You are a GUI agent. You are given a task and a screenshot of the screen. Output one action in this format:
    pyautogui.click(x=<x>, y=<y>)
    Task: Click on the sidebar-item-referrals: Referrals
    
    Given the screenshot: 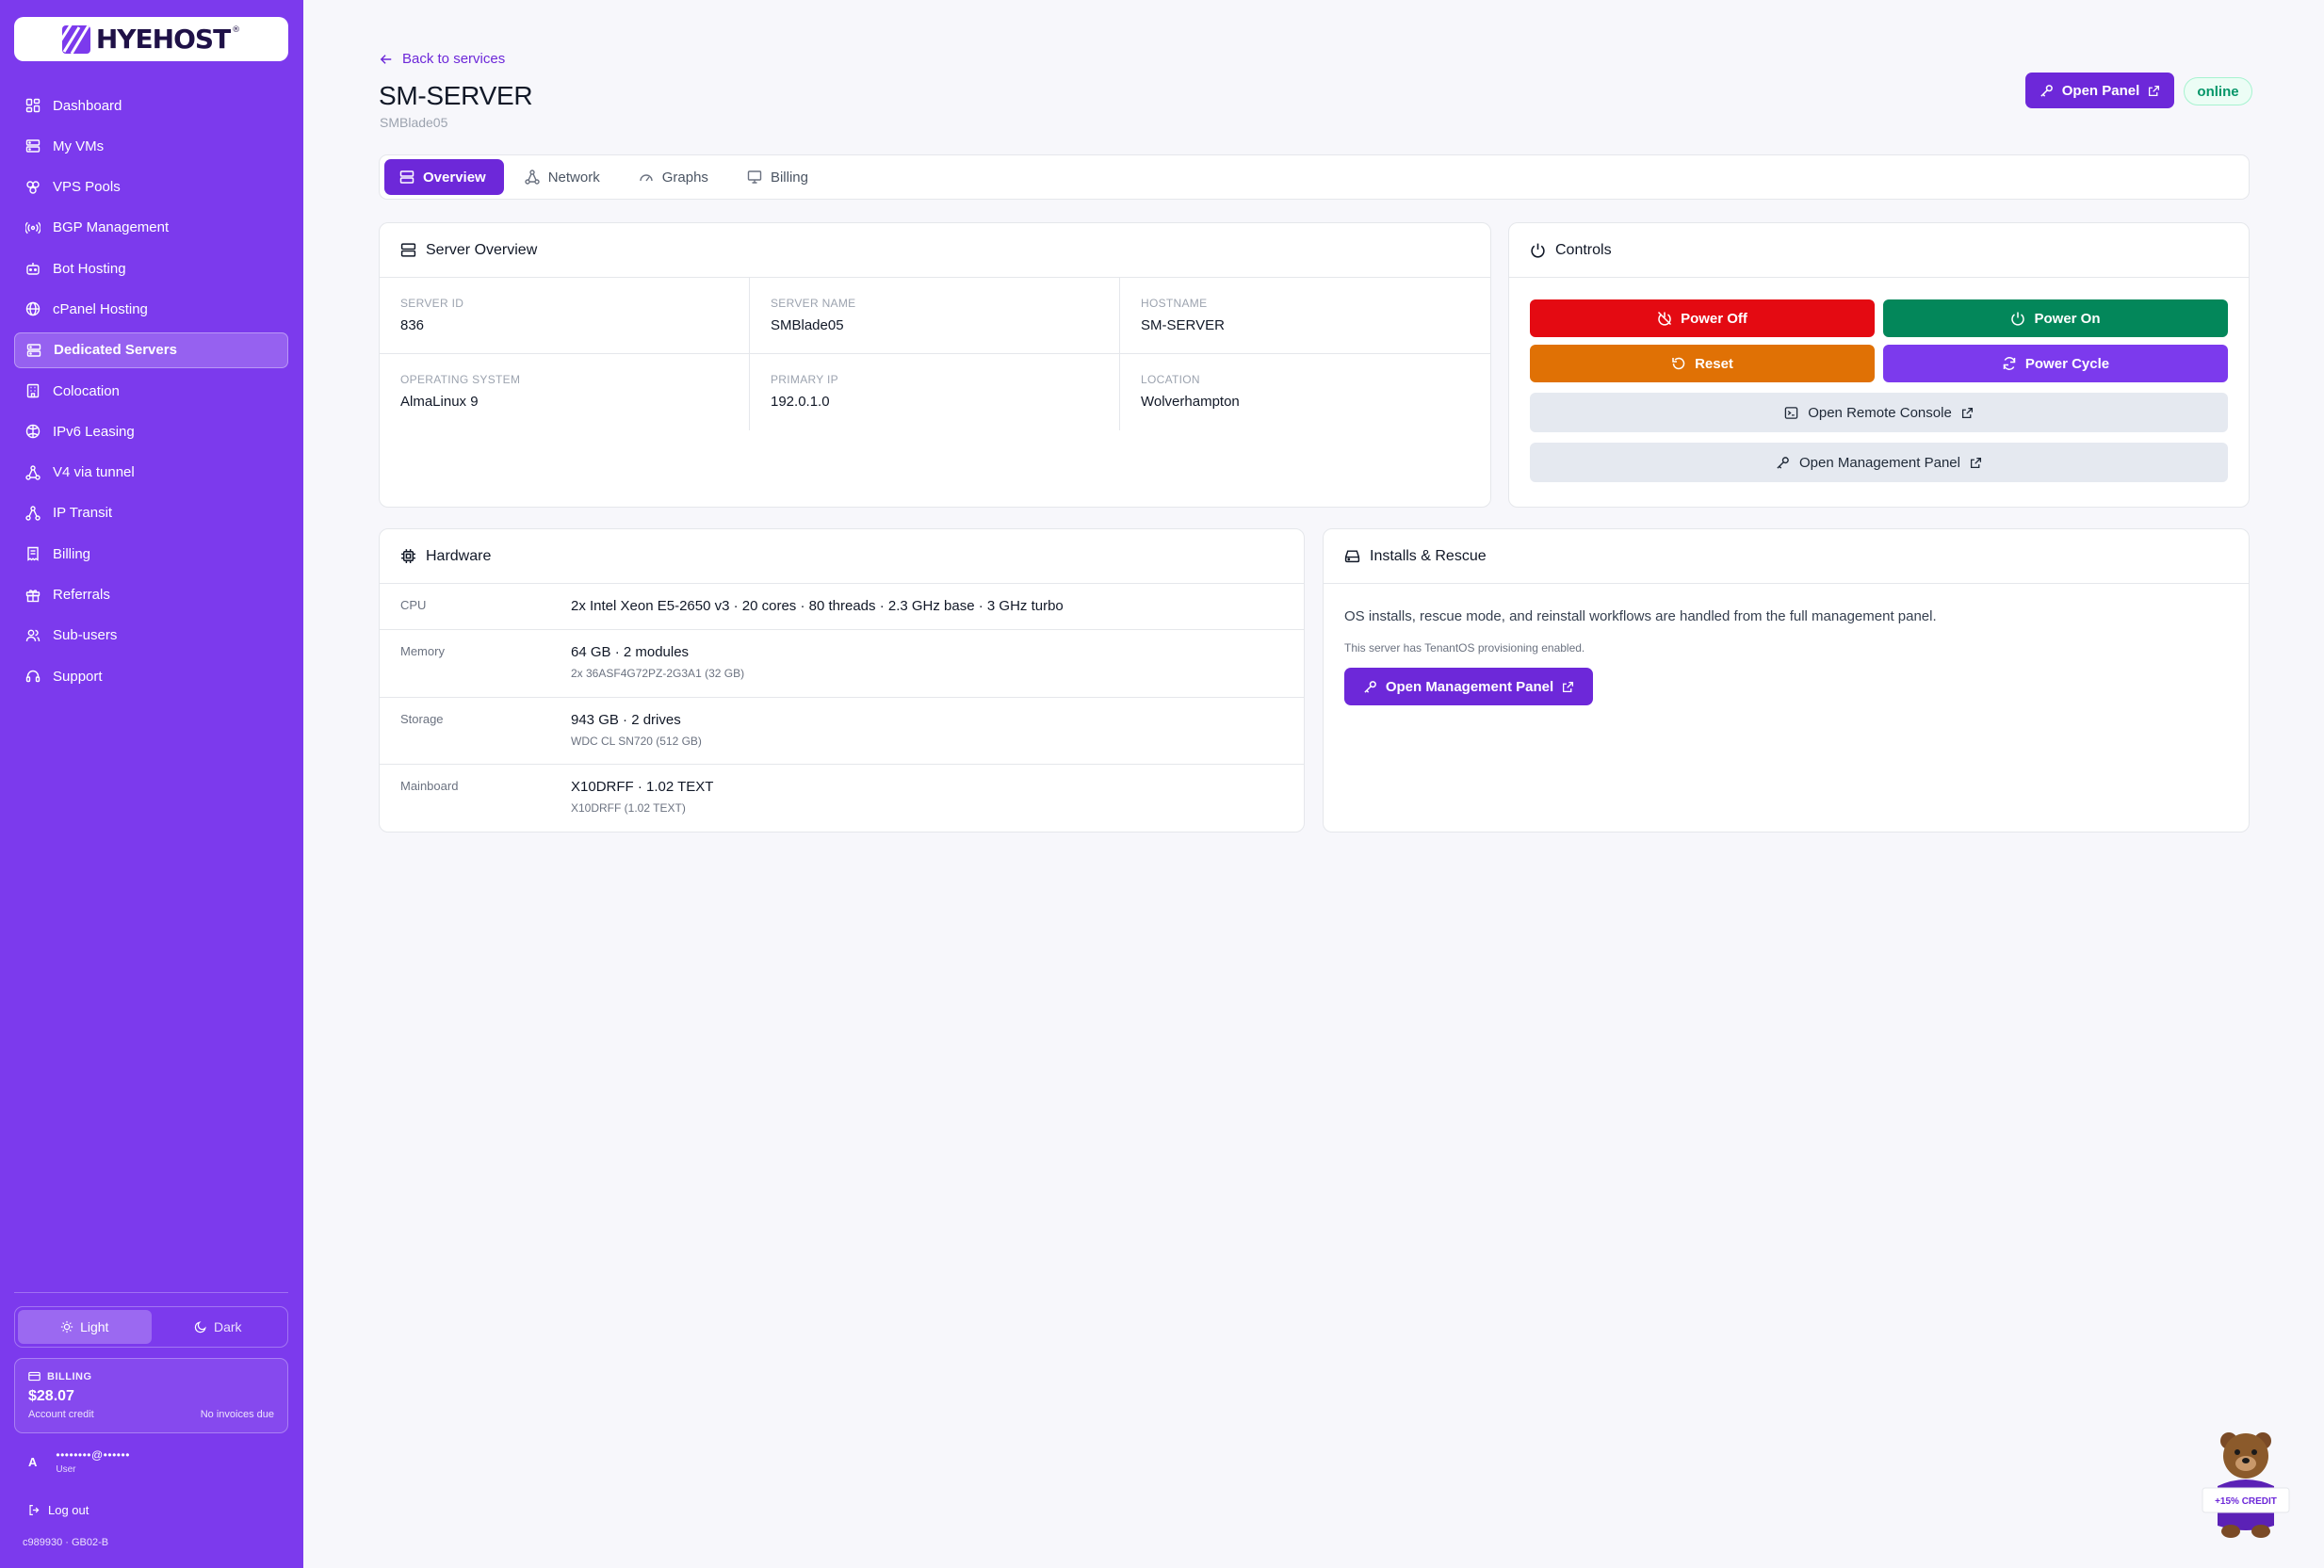 What is the action you would take?
    pyautogui.click(x=151, y=595)
    